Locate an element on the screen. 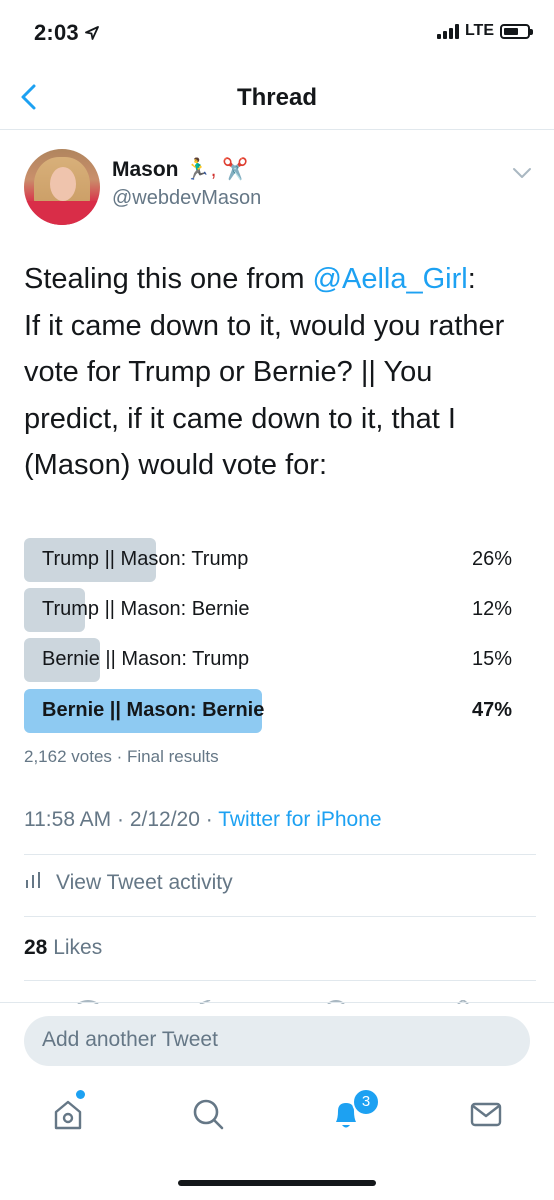  view-activity-button: View Tweet activity is located at coordinates (128, 883).